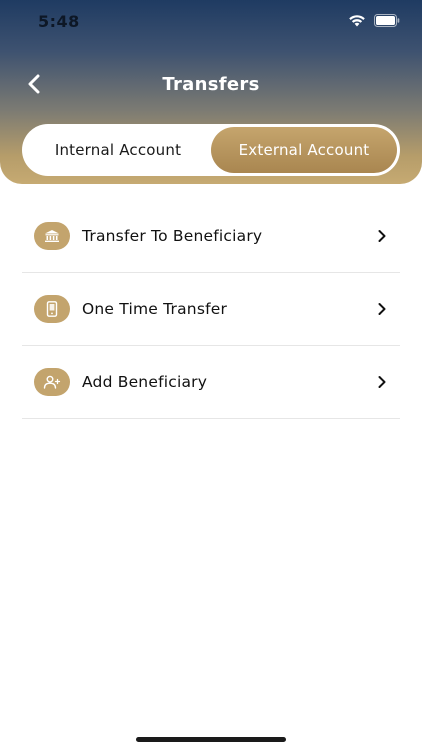 This screenshot has height=750, width=422. I want to click on menu-item-label: Add Beneficiary, so click(145, 382).